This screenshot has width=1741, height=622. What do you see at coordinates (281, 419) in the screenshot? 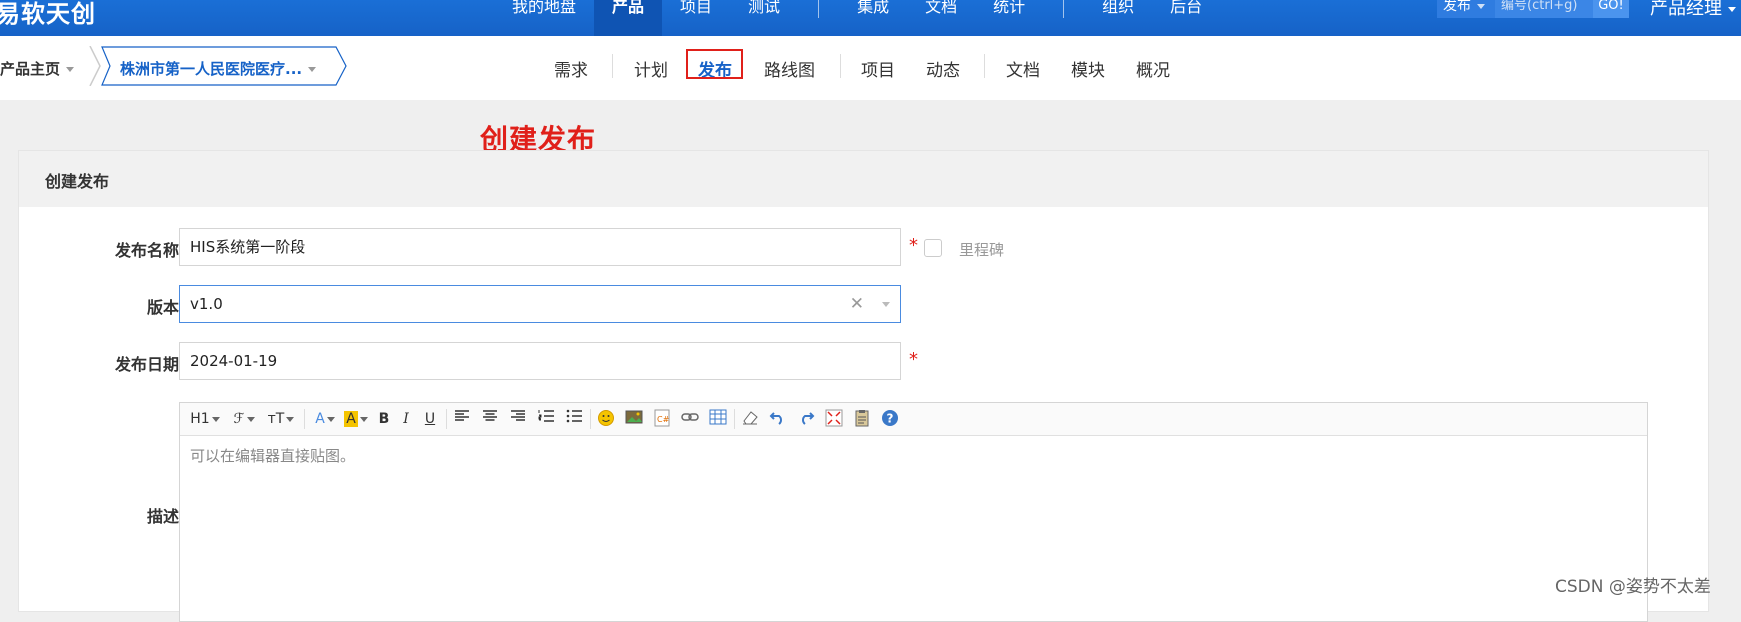
I see `font-size-button: ᴛT` at bounding box center [281, 419].